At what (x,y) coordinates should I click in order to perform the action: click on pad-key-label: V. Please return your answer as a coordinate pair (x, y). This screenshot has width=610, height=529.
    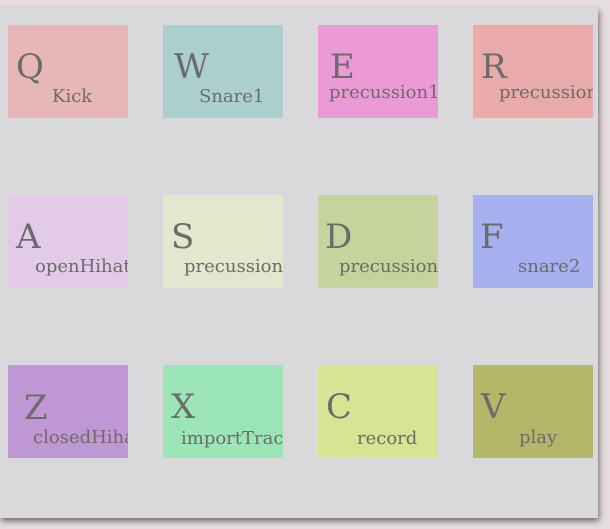
    Looking at the image, I should click on (493, 407).